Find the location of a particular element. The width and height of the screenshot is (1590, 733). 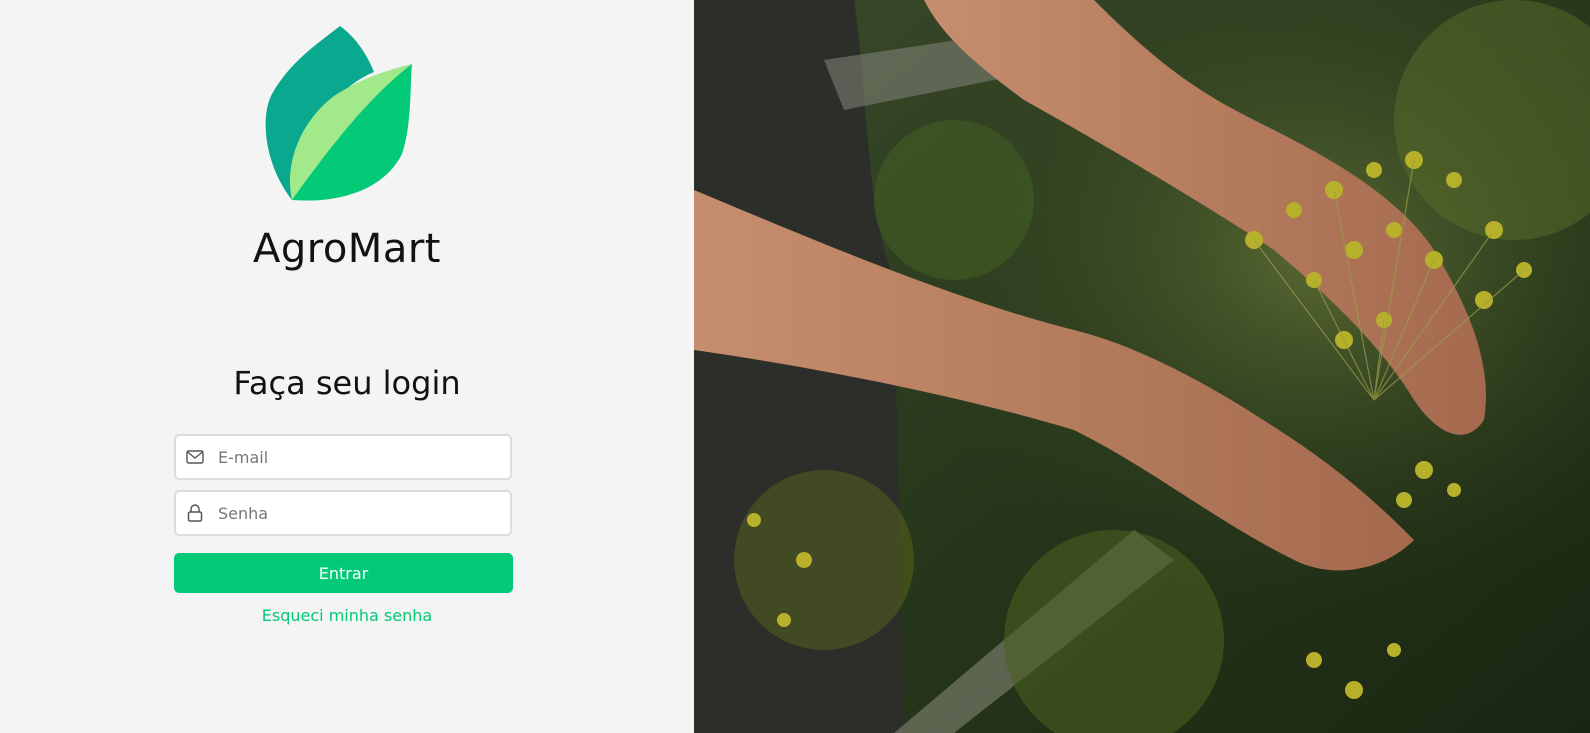

login-title: Faça seu login is located at coordinates (347, 383).